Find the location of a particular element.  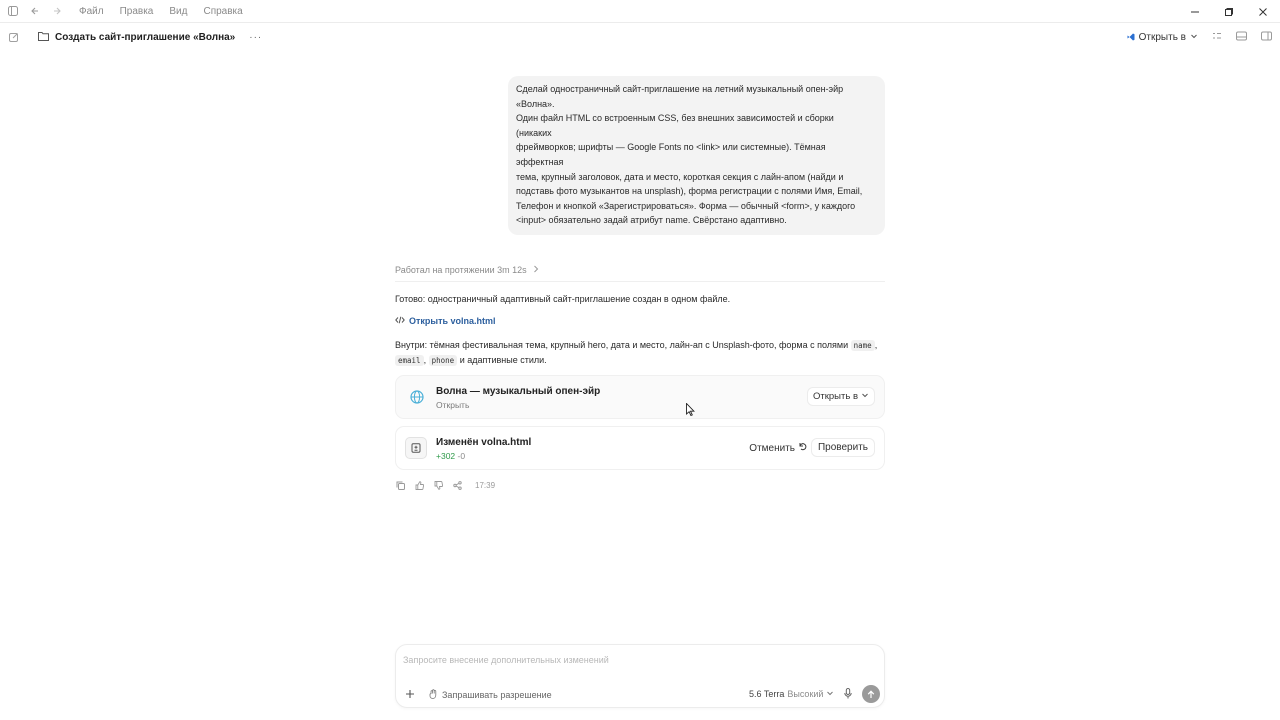

vscode-icon is located at coordinates (1131, 38).